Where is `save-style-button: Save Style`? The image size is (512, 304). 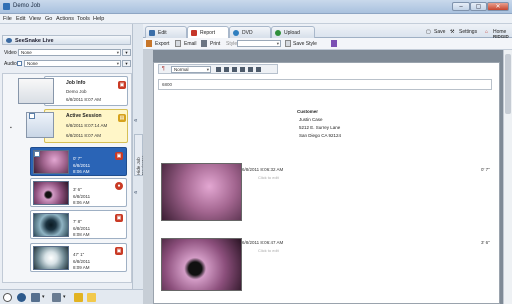
save-style-button: Save Style is located at coordinates (305, 44).